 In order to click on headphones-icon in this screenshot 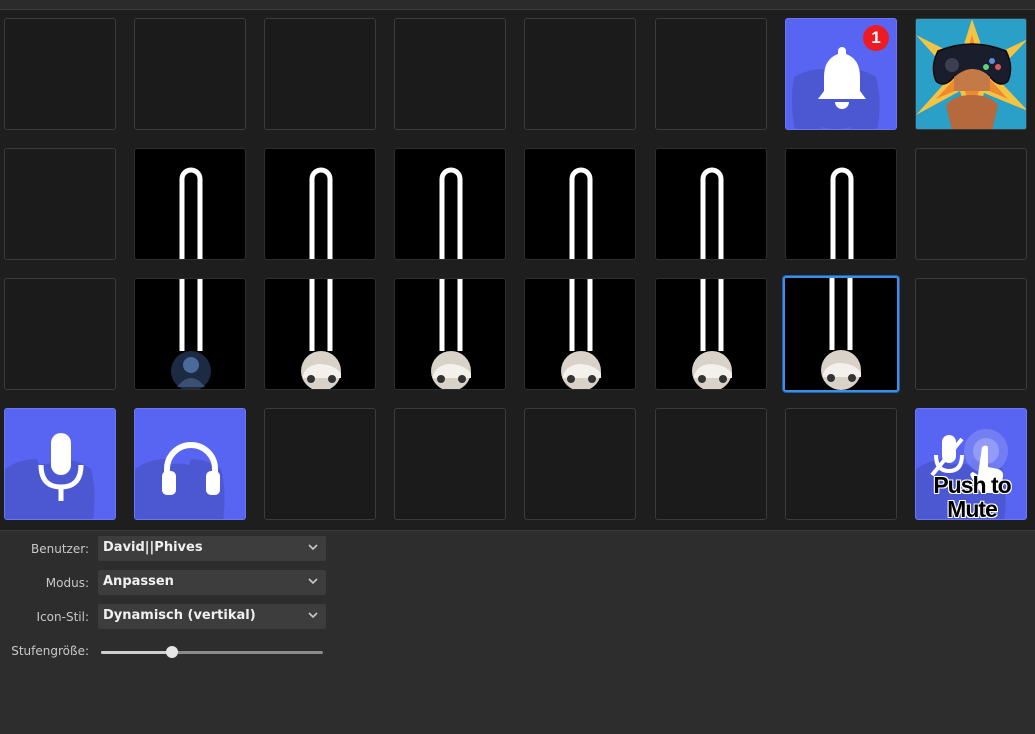, I will do `click(191, 468)`.